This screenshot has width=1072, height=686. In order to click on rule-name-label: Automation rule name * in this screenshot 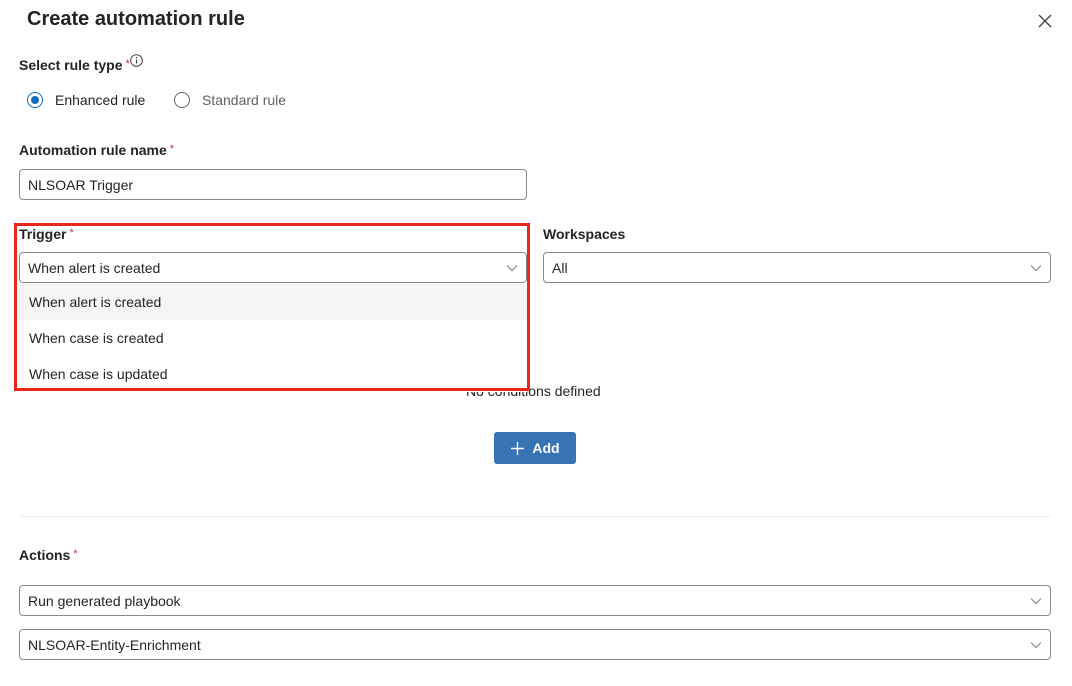, I will do `click(97, 150)`.